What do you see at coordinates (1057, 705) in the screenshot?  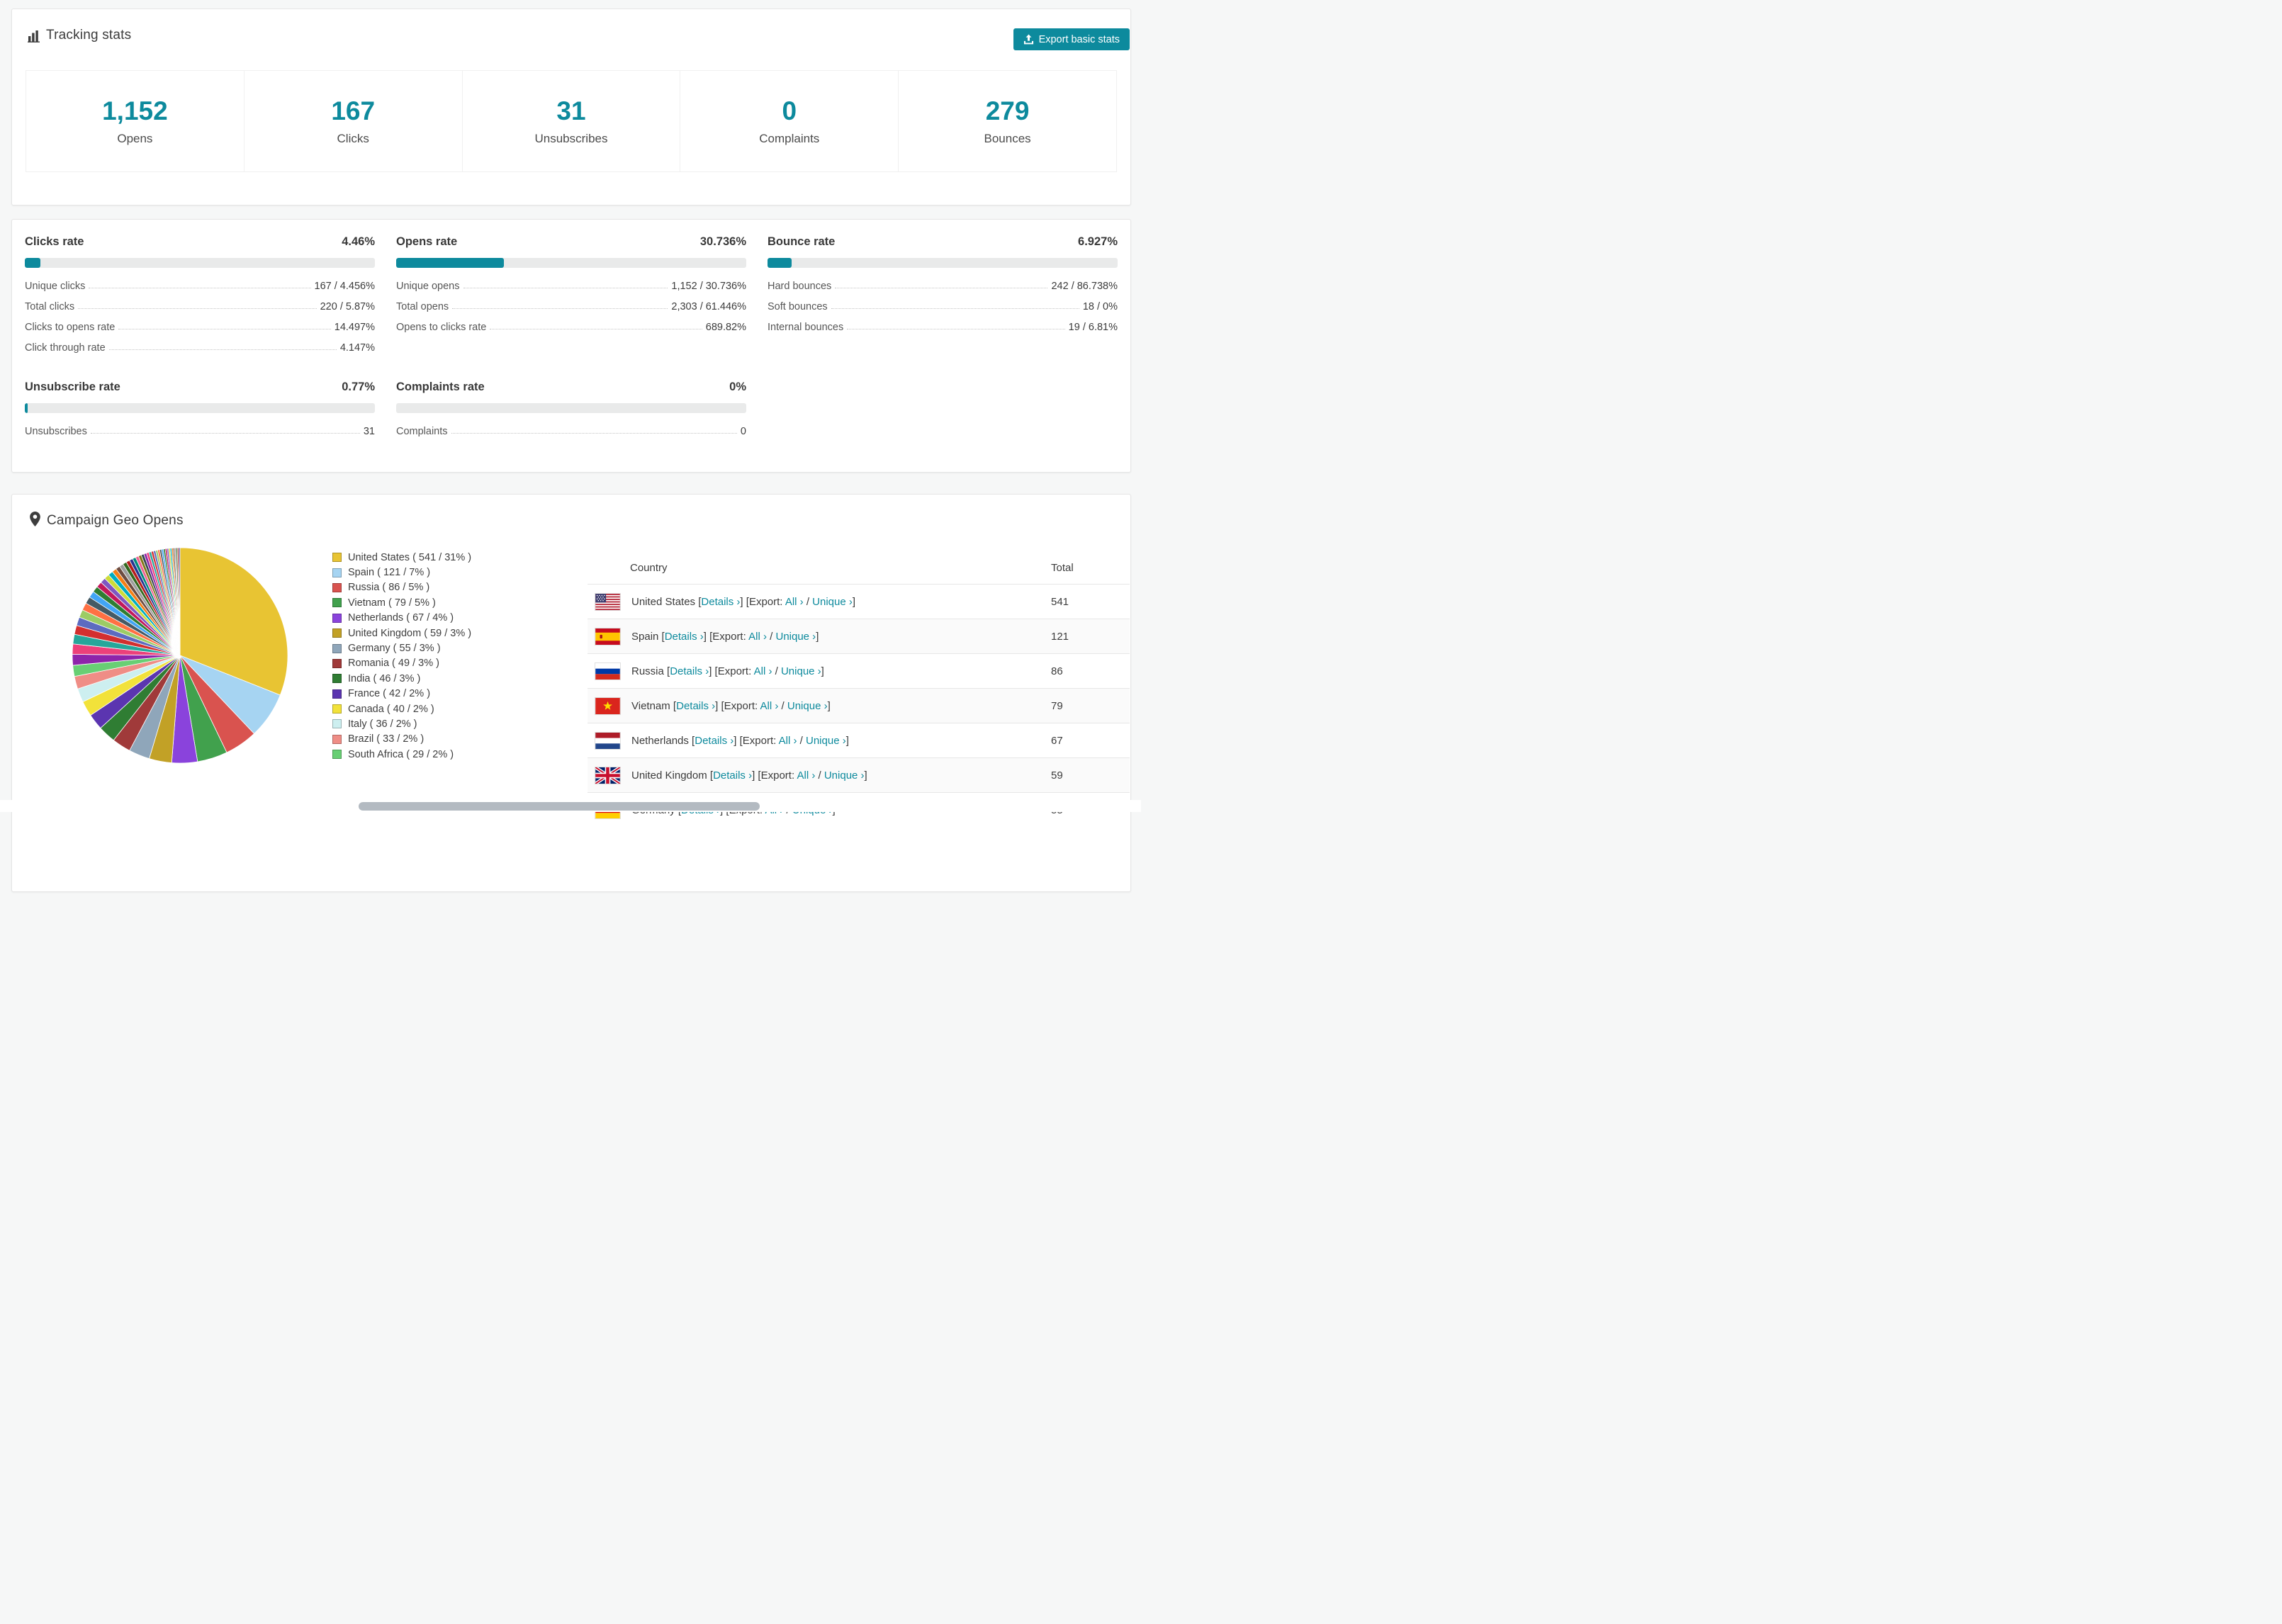 I see `country-total: 79` at bounding box center [1057, 705].